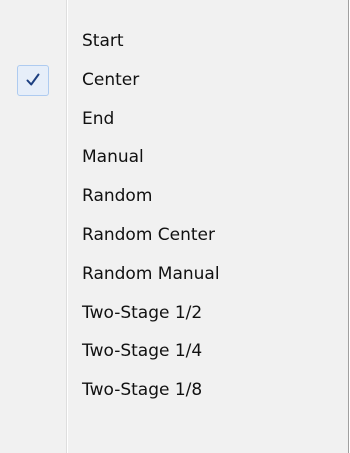 Image resolution: width=350 pixels, height=453 pixels. Describe the element at coordinates (174, 196) in the screenshot. I see `menu-item-random: Random` at that location.